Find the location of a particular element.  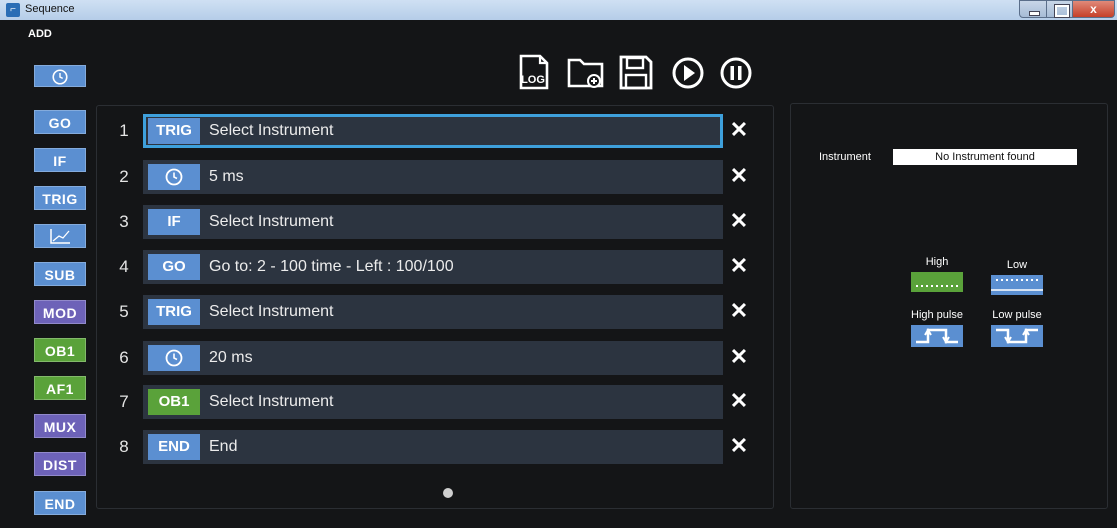

step-number: 3 is located at coordinates (124, 221).